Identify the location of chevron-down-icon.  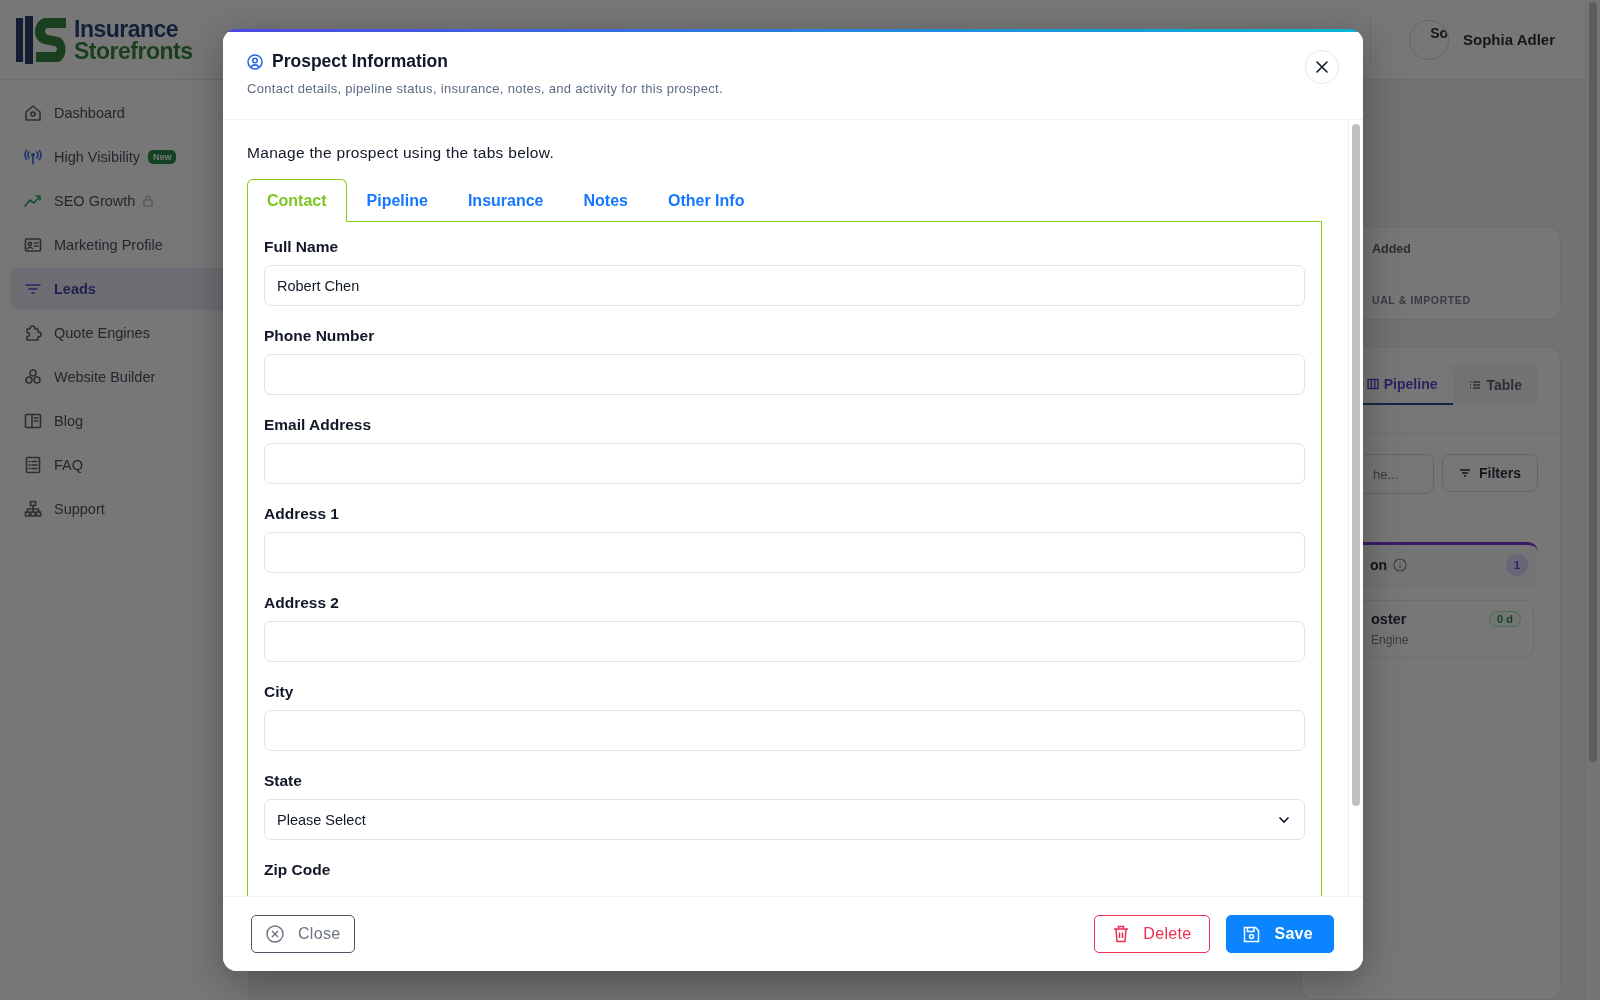
(1284, 819).